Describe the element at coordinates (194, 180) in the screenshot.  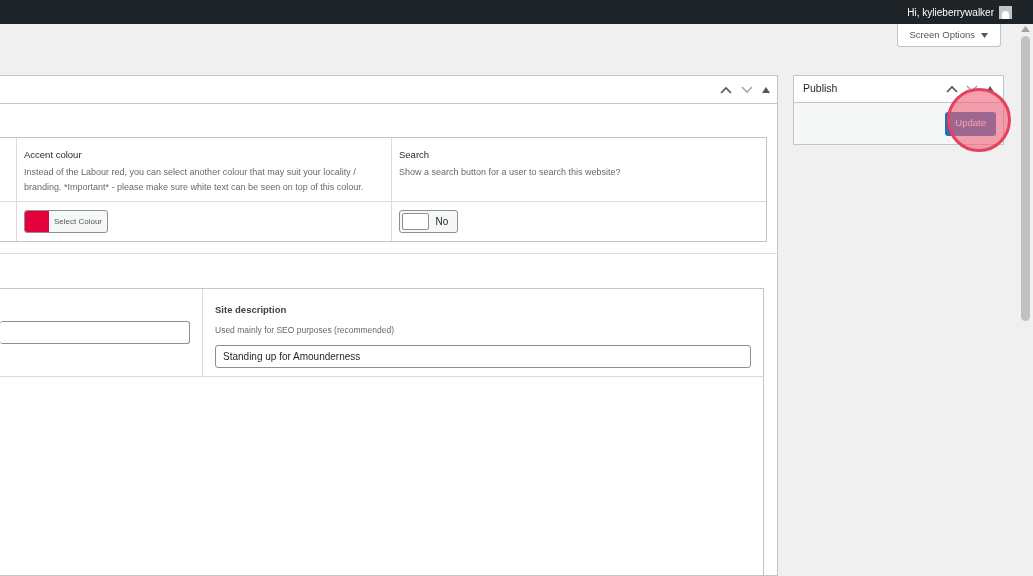
I see `field-description: Instead of the Labour red, you can select another colour that may suit your locality / branding. *Important* - please make sure white text can be seen on top of this colour.` at that location.